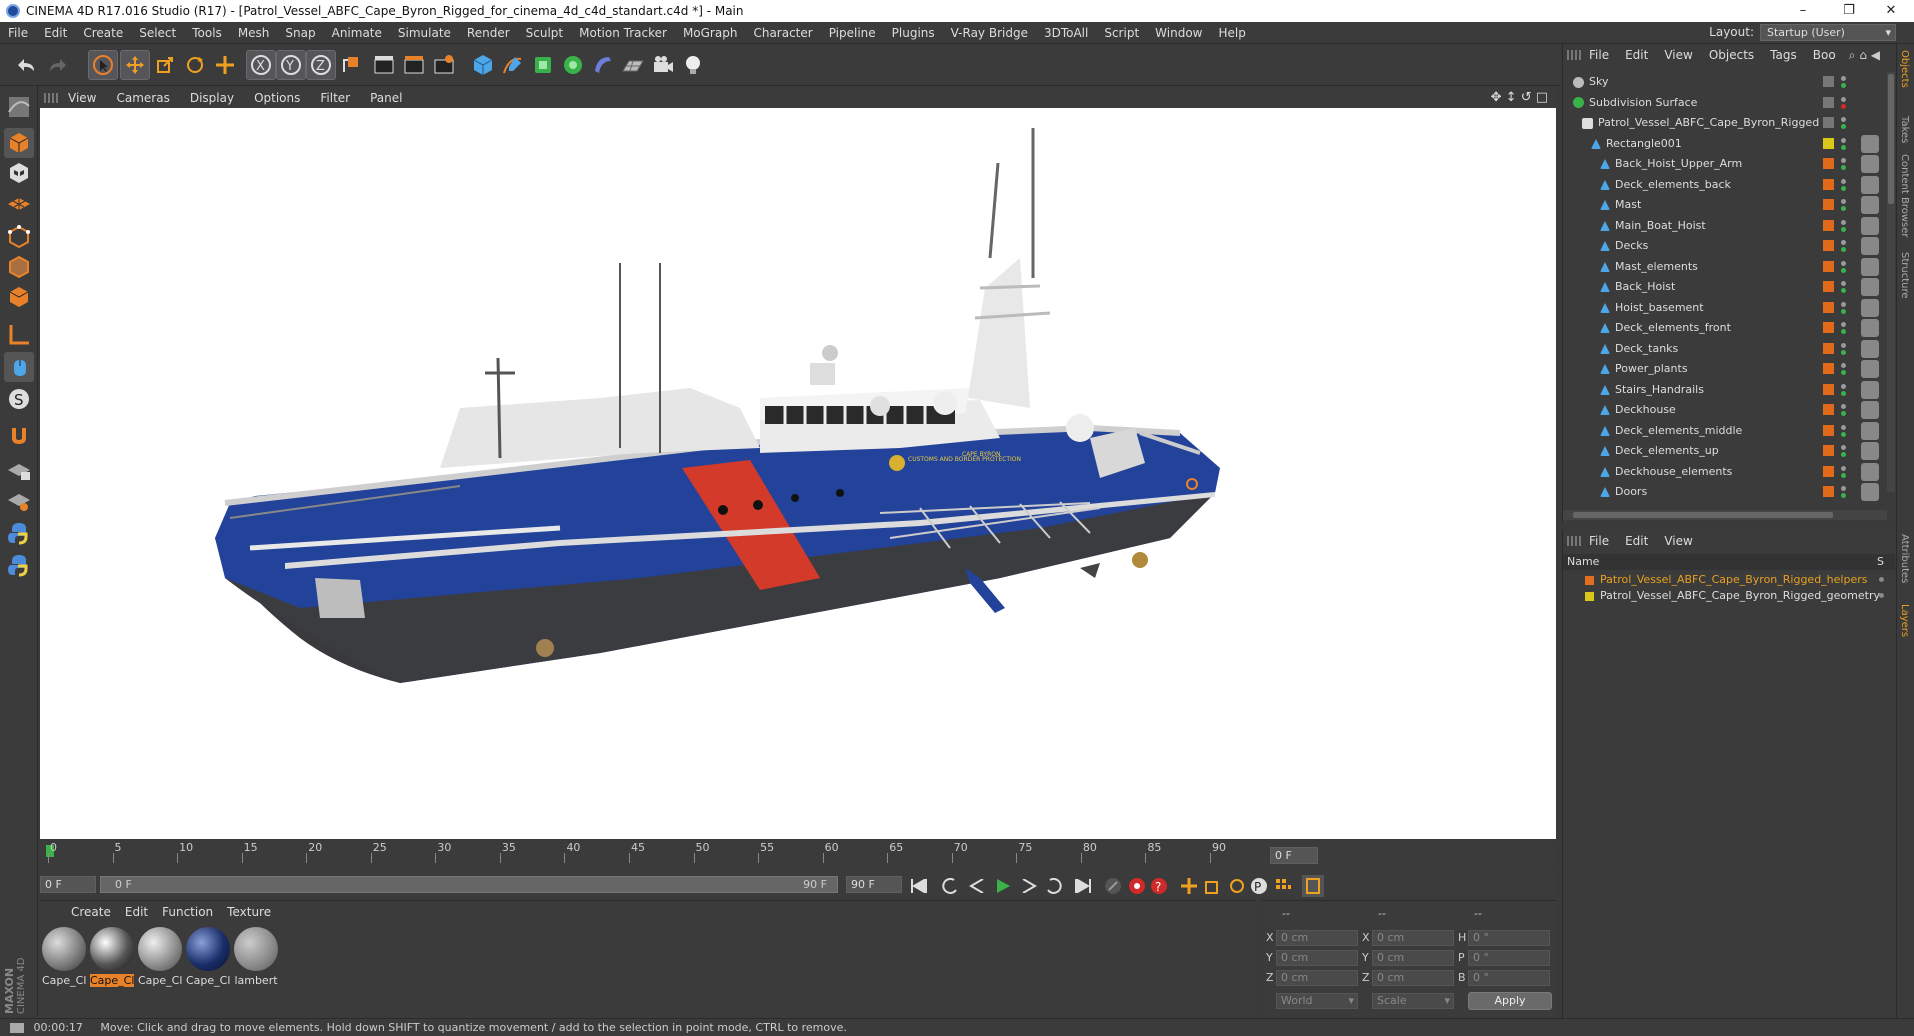 The height and width of the screenshot is (1036, 1914). Describe the element at coordinates (1729, 431) in the screenshot. I see `object-row: Deck_elements_middle` at that location.